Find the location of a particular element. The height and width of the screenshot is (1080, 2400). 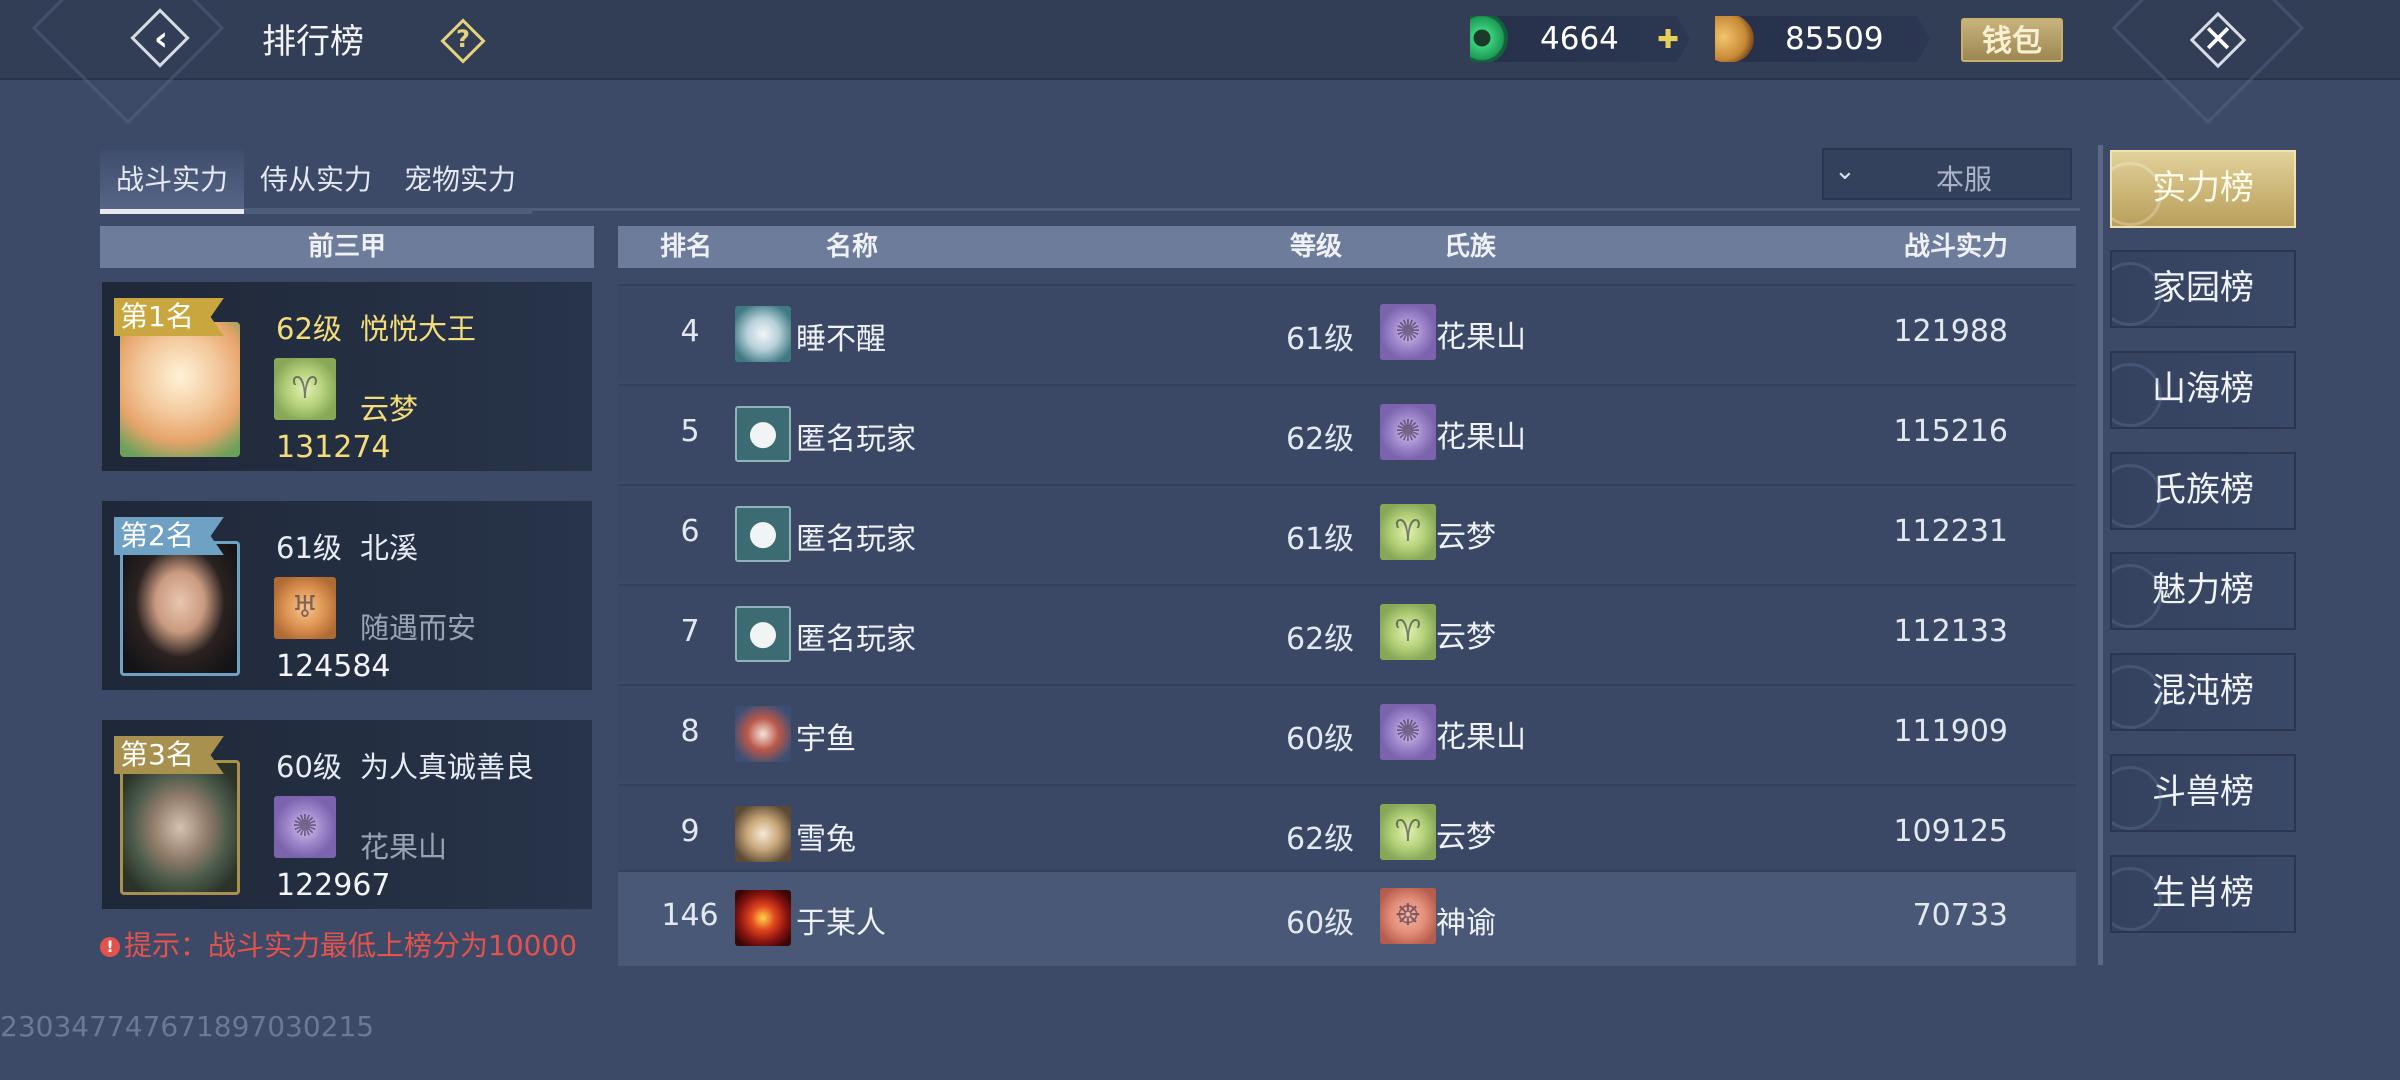

close-icon: ✕ is located at coordinates (2218, 39).